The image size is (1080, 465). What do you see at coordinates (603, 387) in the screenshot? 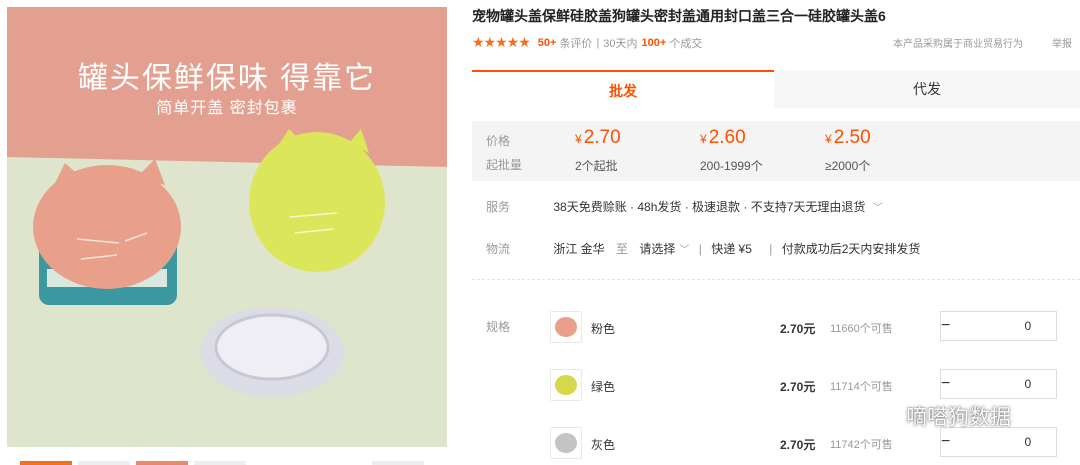
I see `sku-name: 绿色` at bounding box center [603, 387].